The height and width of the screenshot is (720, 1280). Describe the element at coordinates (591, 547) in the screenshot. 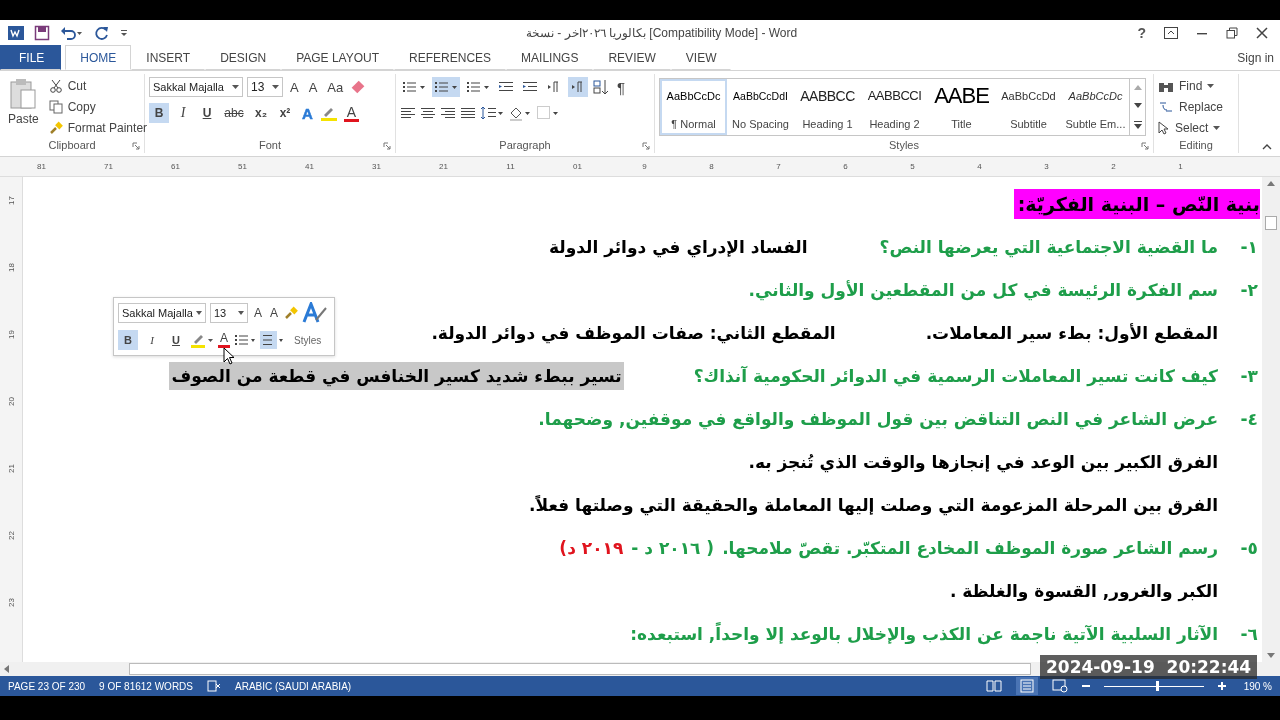

I see `exam-year-note: ٢٠١٩ د)` at that location.